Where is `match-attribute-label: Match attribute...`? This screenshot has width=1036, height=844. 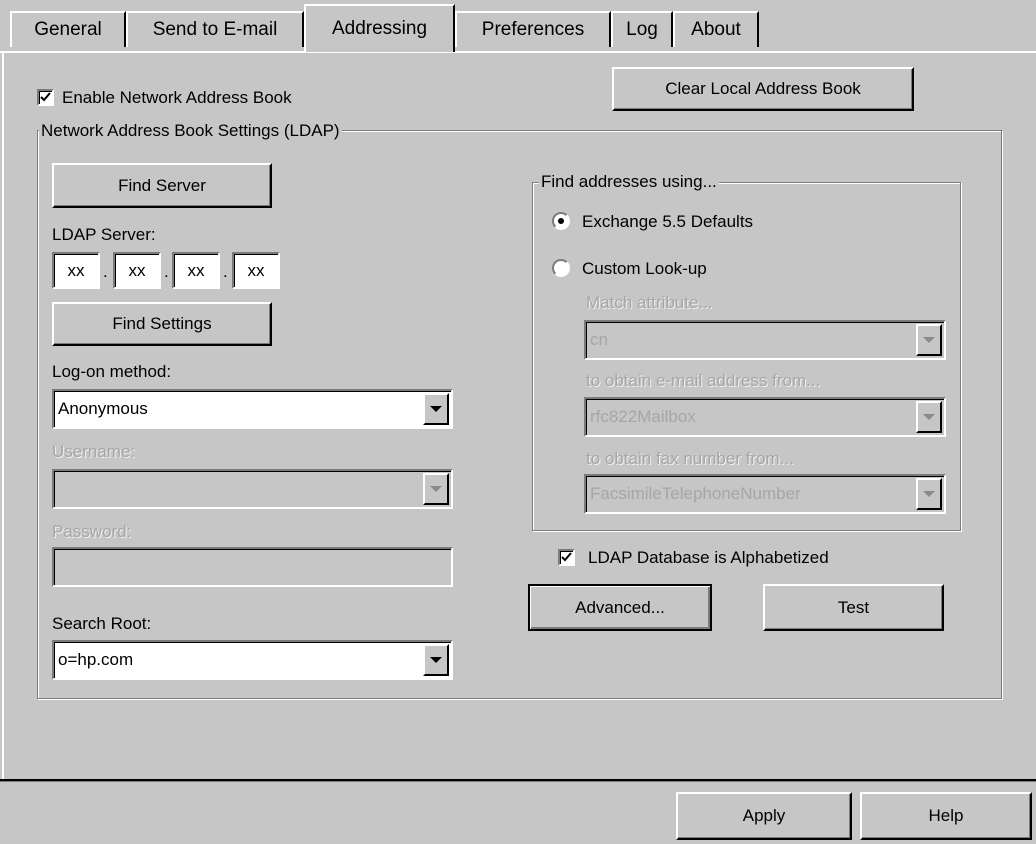
match-attribute-label: Match attribute... is located at coordinates (649, 302).